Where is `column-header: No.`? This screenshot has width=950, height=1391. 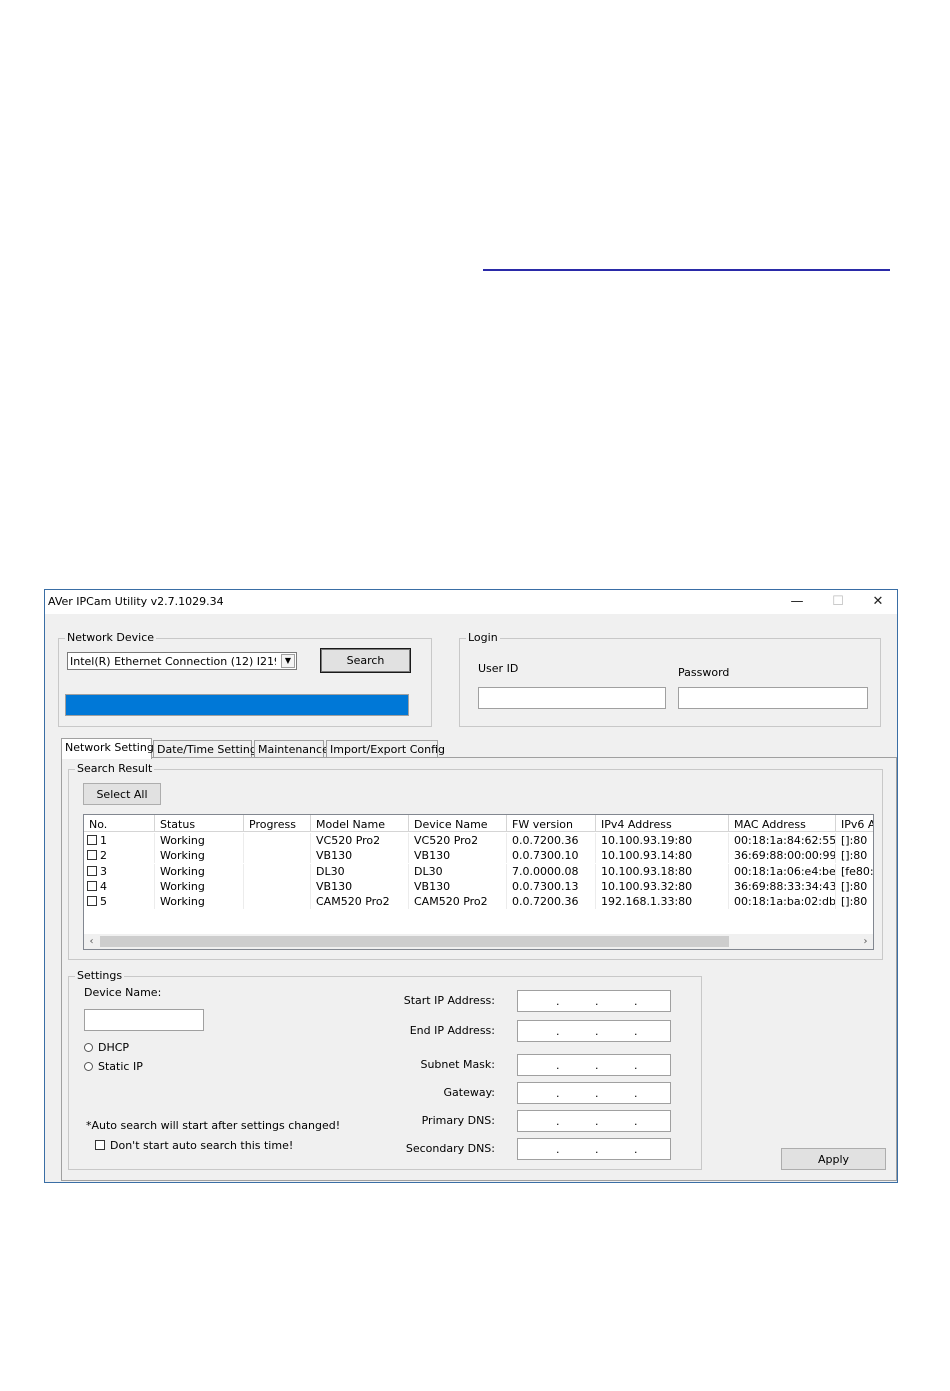 column-header: No. is located at coordinates (119, 823).